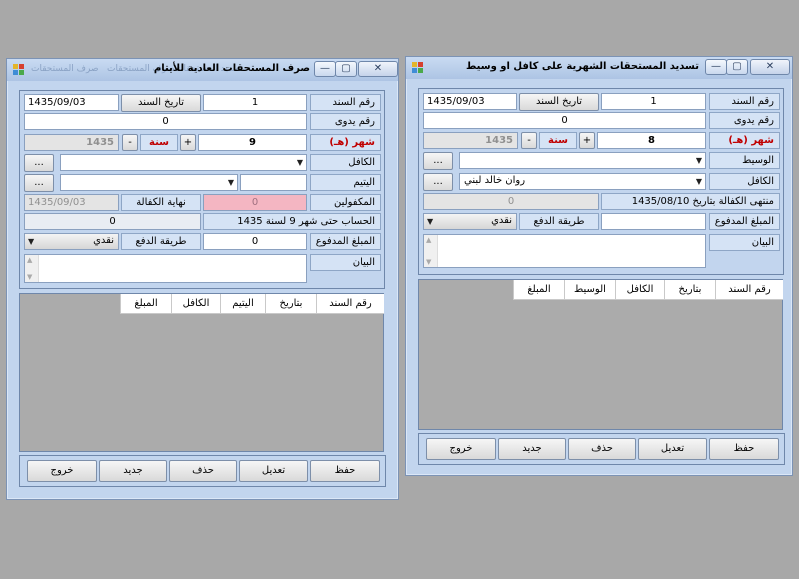 The height and width of the screenshot is (579, 799). I want to click on month-field: 8, so click(651, 140).